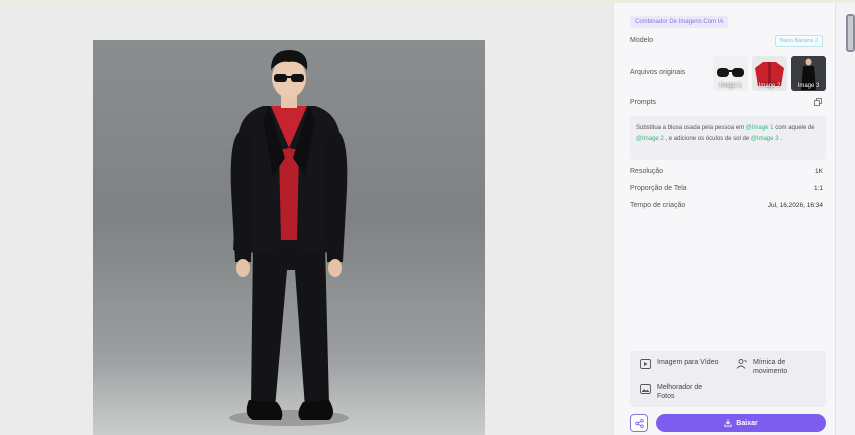 Image resolution: width=855 pixels, height=435 pixels. What do you see at coordinates (658, 205) in the screenshot?
I see `created-label: Tempo de criação` at bounding box center [658, 205].